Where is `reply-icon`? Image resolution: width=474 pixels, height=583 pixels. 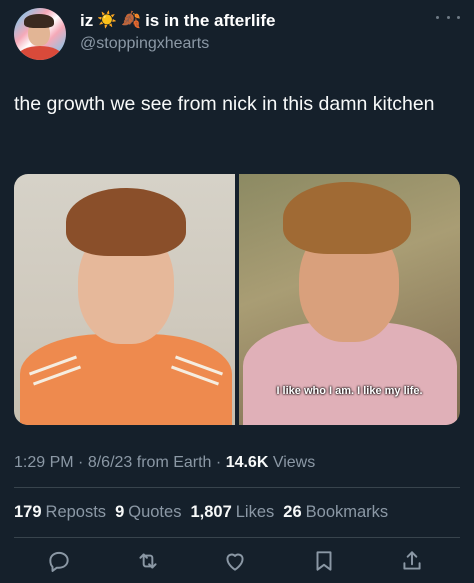
reply-icon is located at coordinates (59, 561).